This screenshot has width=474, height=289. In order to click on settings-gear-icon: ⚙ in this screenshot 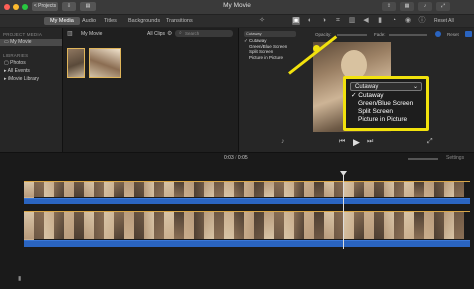, I will do `click(169, 33)`.